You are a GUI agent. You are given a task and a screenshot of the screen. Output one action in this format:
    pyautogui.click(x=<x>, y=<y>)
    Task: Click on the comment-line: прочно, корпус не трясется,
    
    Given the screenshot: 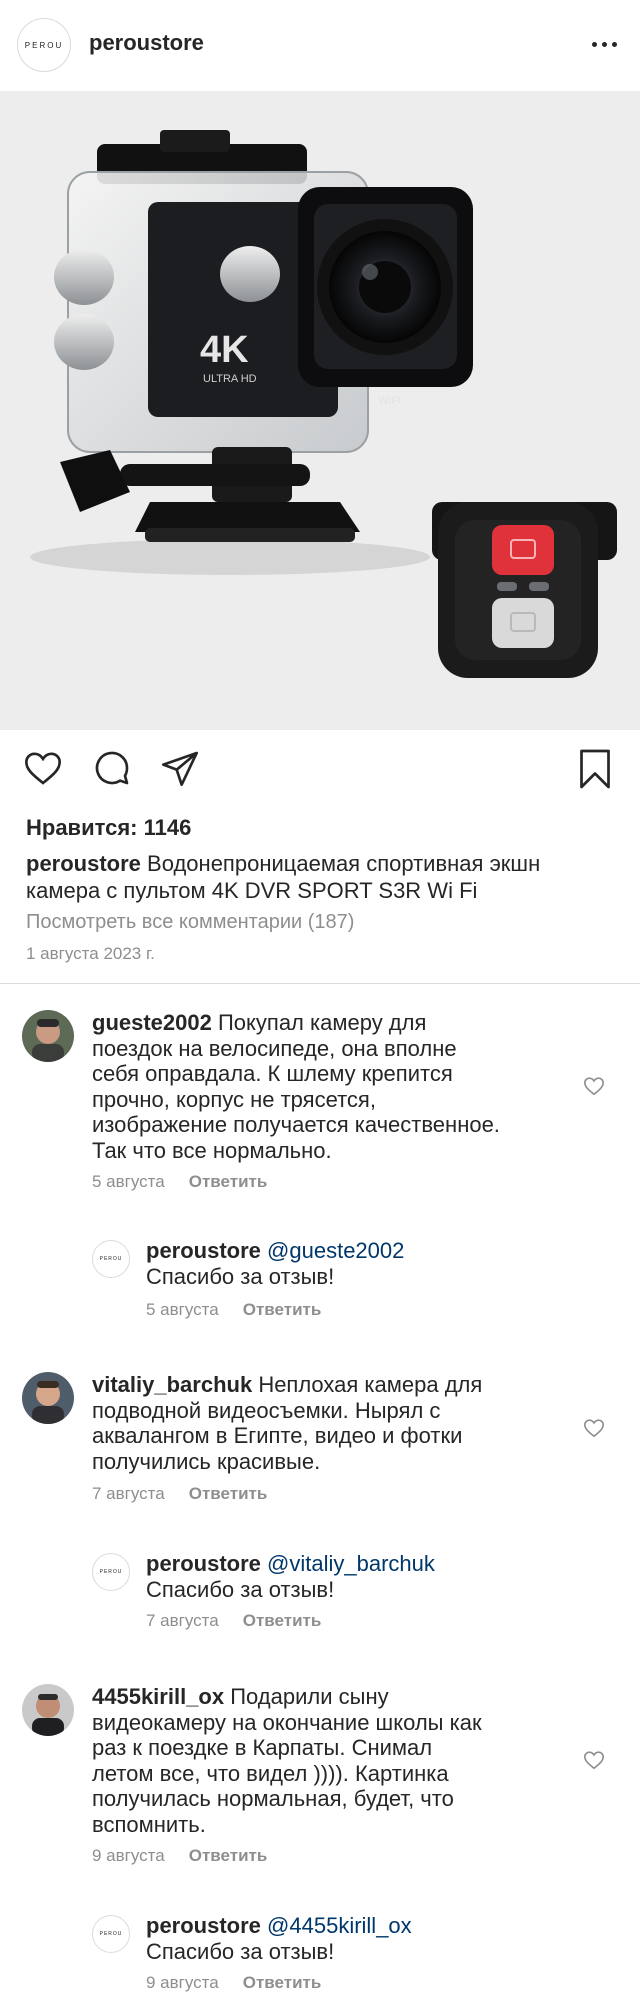 What is the action you would take?
    pyautogui.click(x=234, y=1099)
    